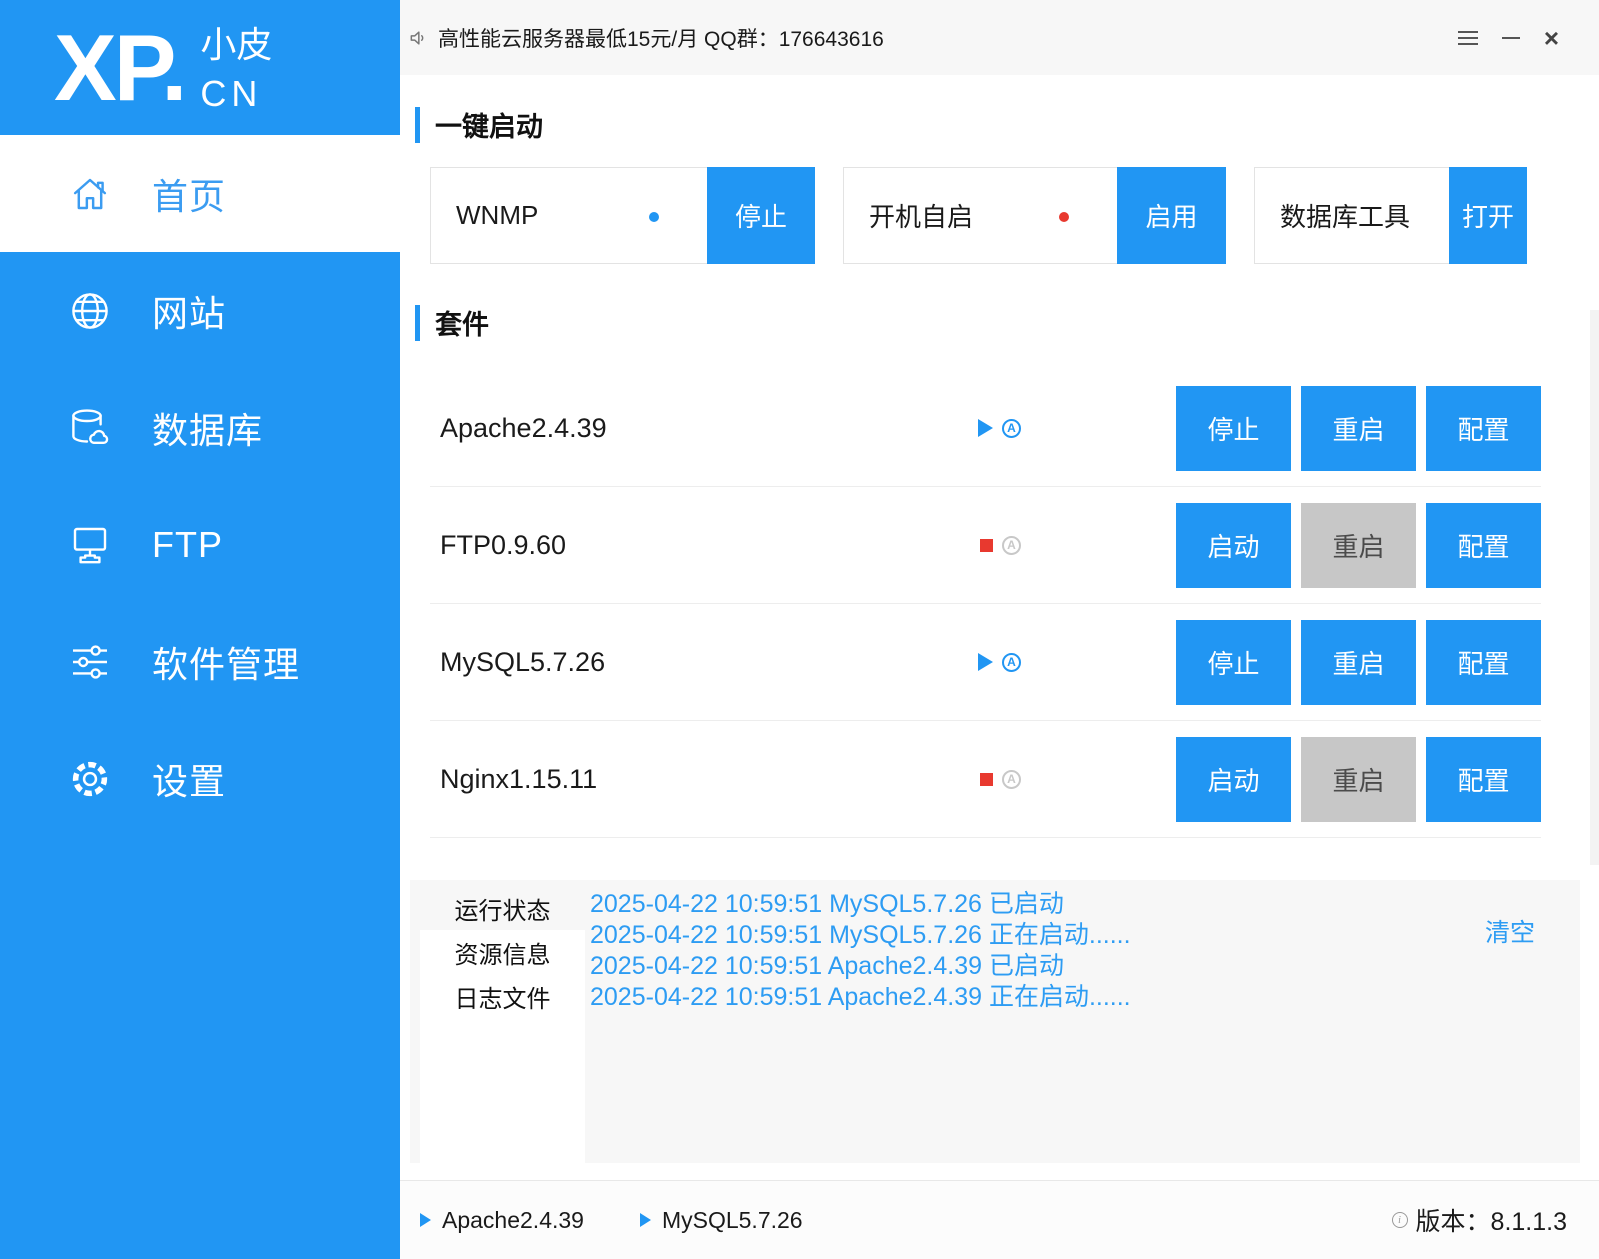  What do you see at coordinates (189, 313) in the screenshot?
I see `sidebar-item-label: 网站` at bounding box center [189, 313].